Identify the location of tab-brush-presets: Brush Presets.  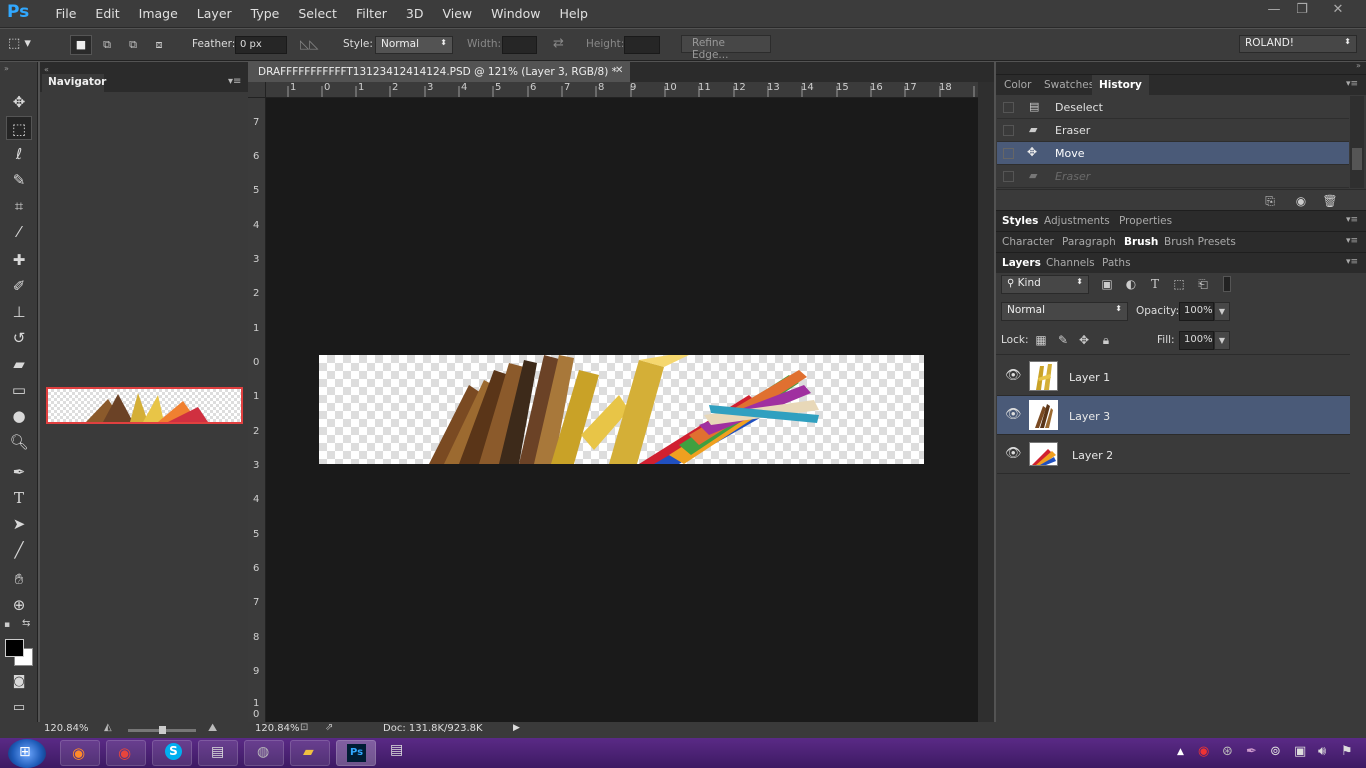
(1200, 242).